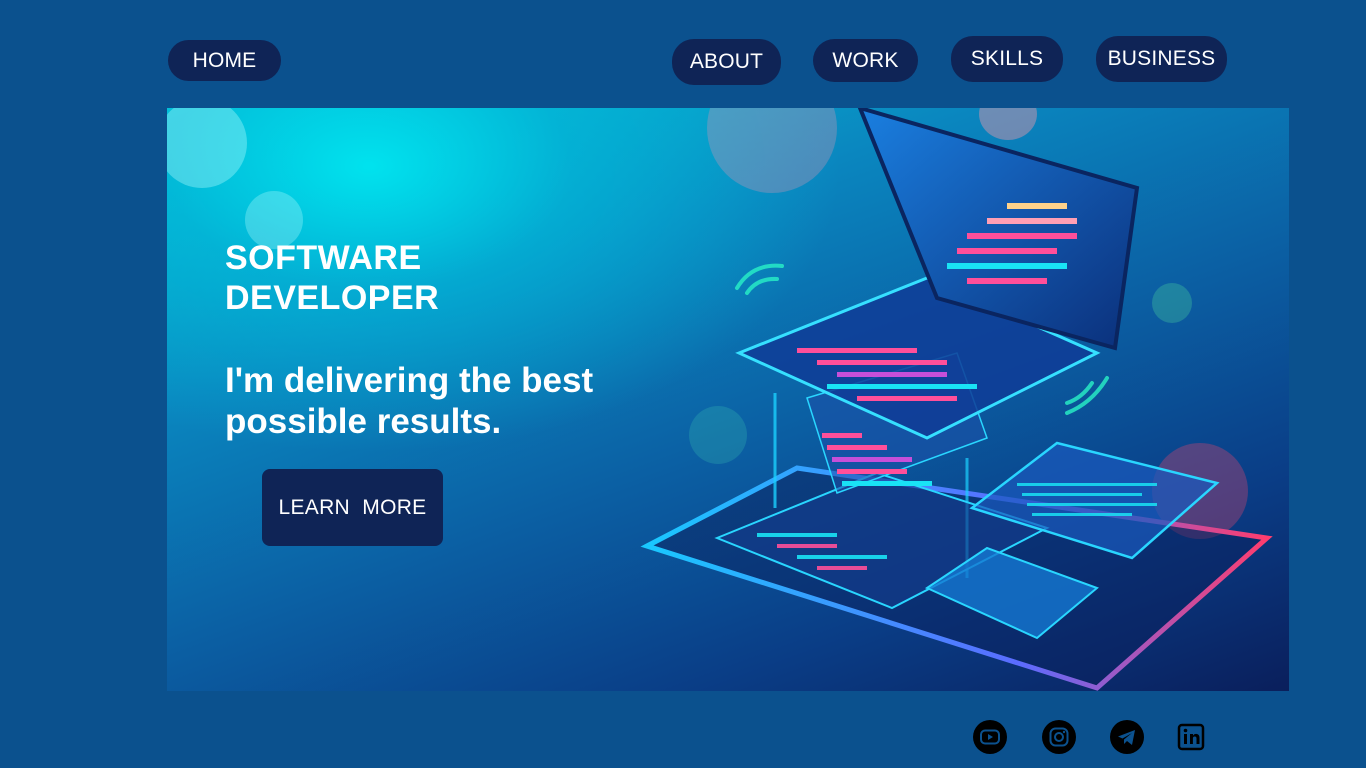 This screenshot has width=1366, height=768. I want to click on hero-title: SOFTWARE DEVELOPER, so click(375, 278).